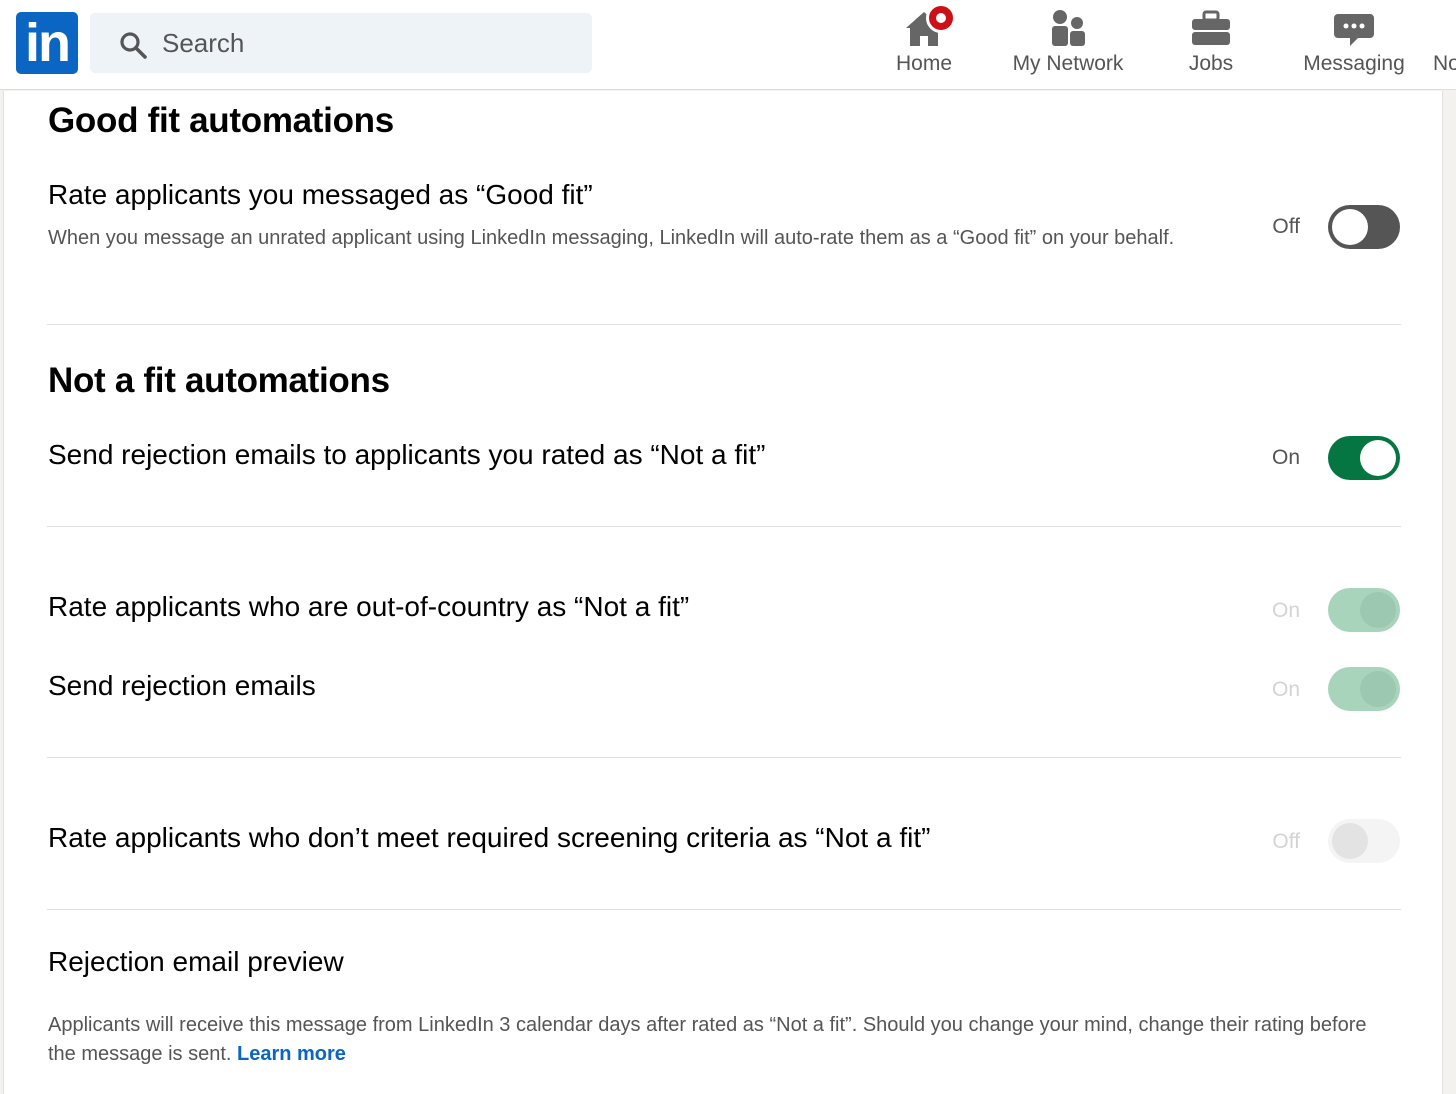 The image size is (1456, 1094). I want to click on nav-label-my-network: My Network, so click(1068, 63).